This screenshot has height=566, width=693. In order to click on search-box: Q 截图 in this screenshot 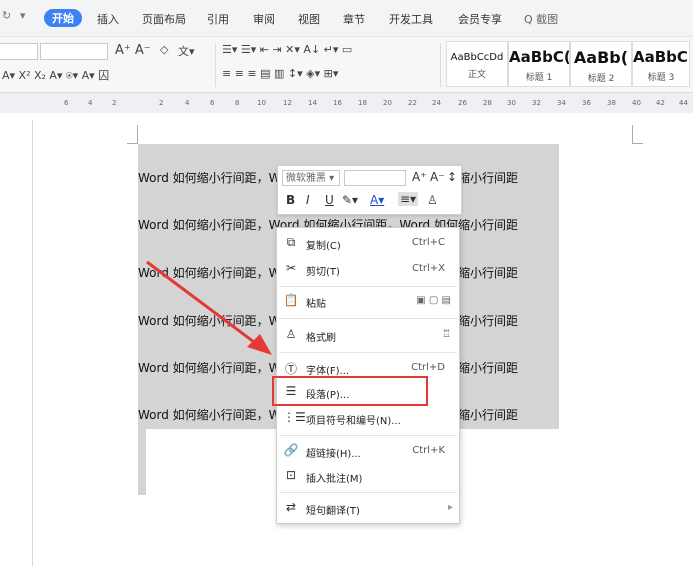, I will do `click(541, 19)`.